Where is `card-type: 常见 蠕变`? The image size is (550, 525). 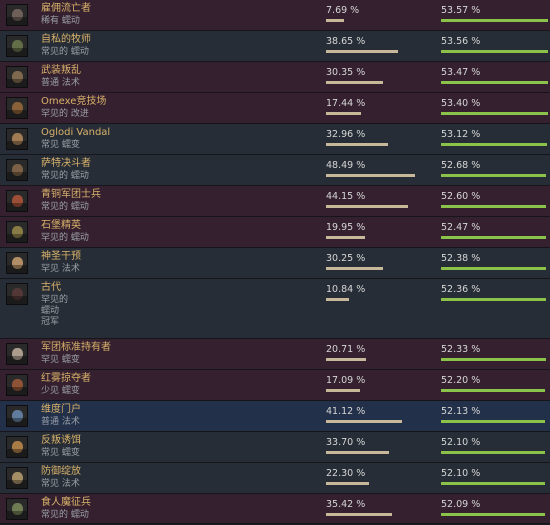 card-type: 常见 蠕变 is located at coordinates (60, 453).